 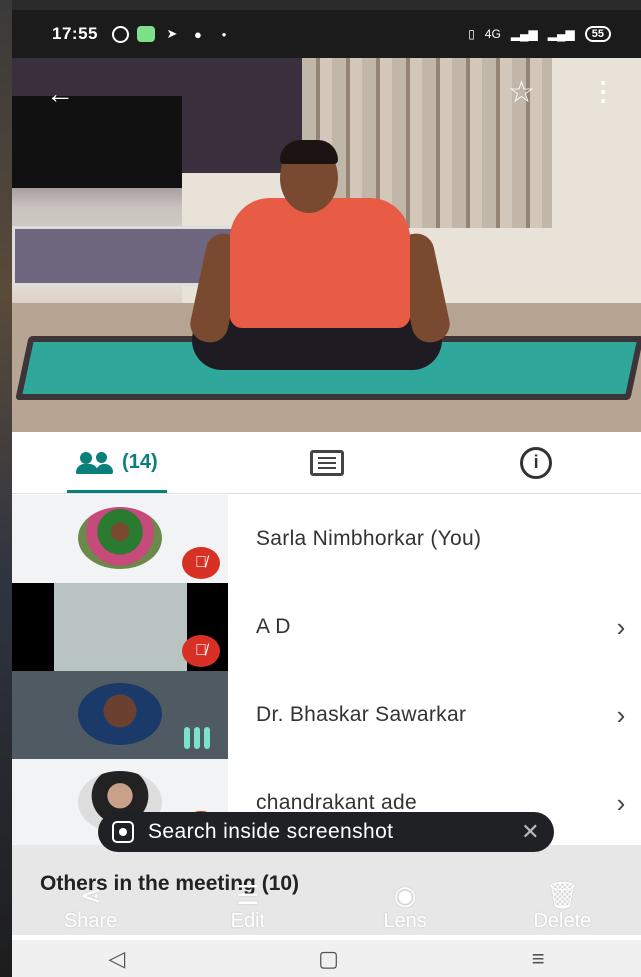 What do you see at coordinates (224, 34) in the screenshot?
I see `more-notifications-icon: •` at bounding box center [224, 34].